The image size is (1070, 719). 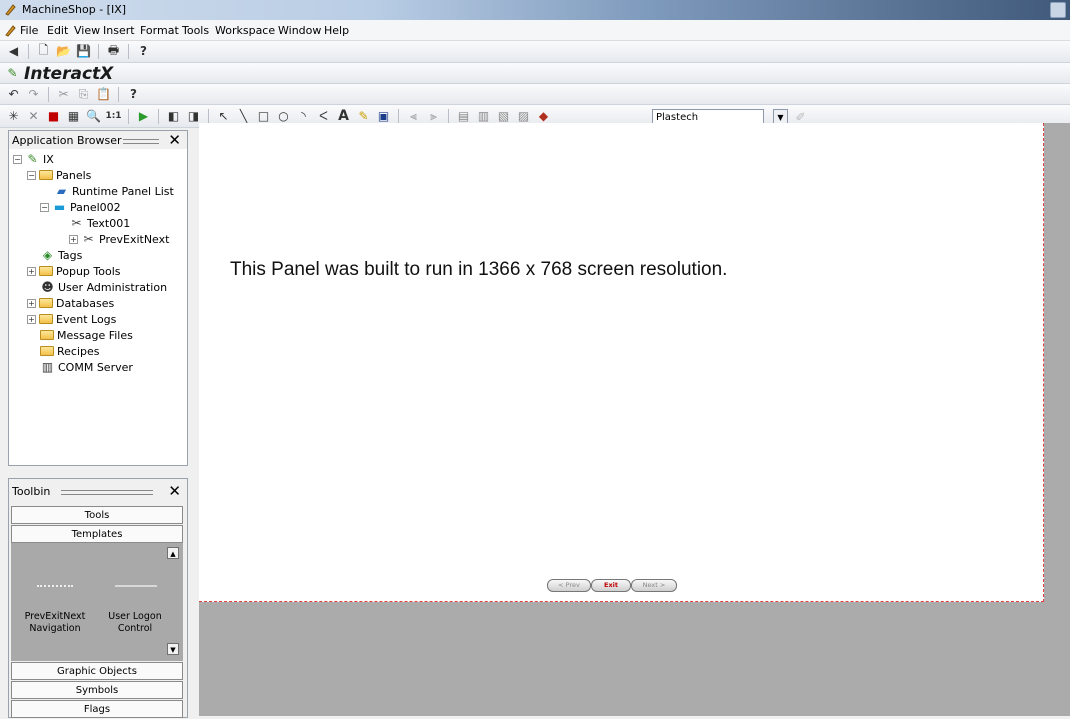 What do you see at coordinates (654, 585) in the screenshot?
I see `next-button: Next >` at bounding box center [654, 585].